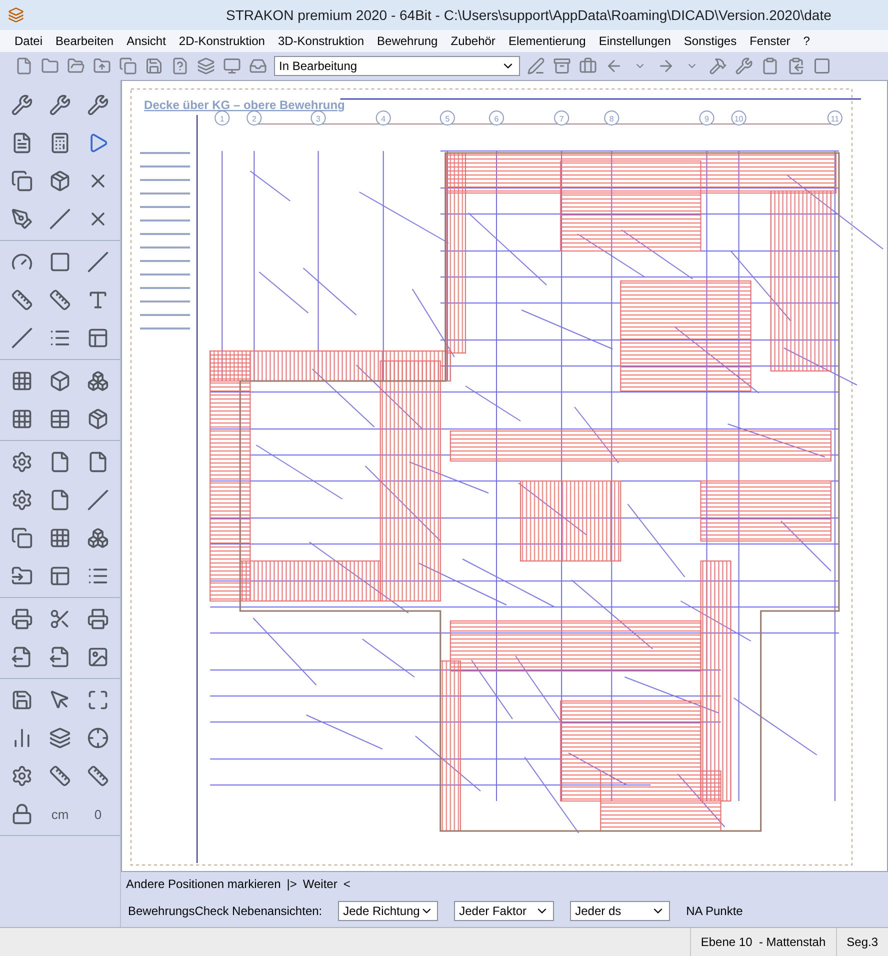 The height and width of the screenshot is (956, 888). What do you see at coordinates (203, 884) in the screenshot?
I see `hint-text: Andere Positionen markieren` at bounding box center [203, 884].